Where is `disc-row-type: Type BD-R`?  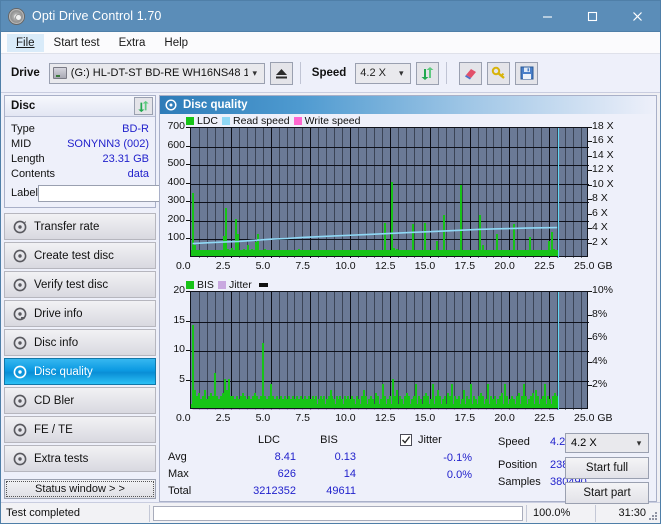 disc-row-type: Type BD-R is located at coordinates (80, 128).